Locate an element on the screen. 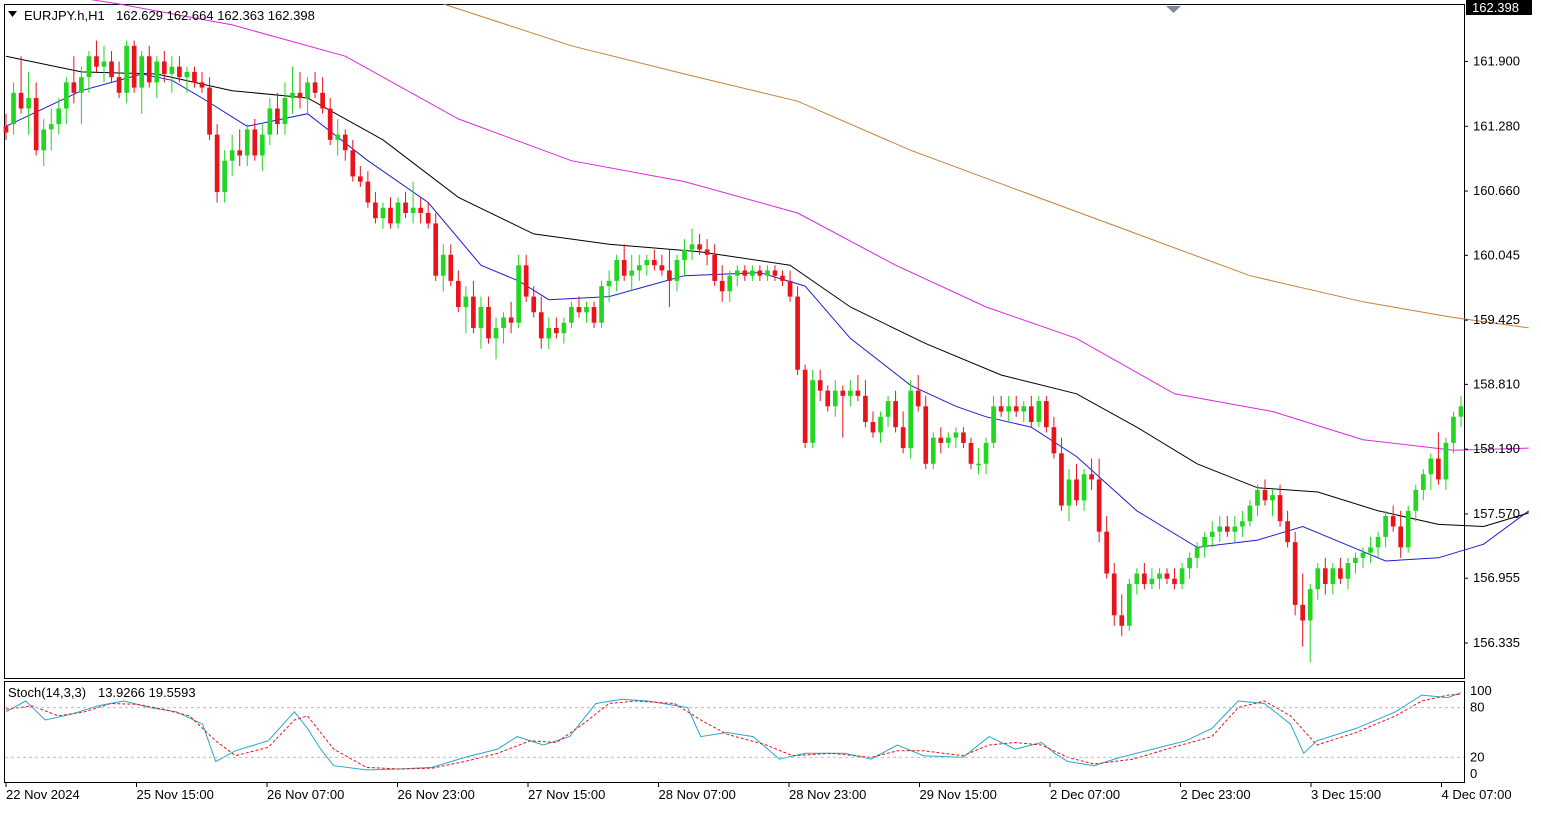 This screenshot has width=1541, height=816. symbol-label: EURJPY.h,H1 is located at coordinates (64, 15).